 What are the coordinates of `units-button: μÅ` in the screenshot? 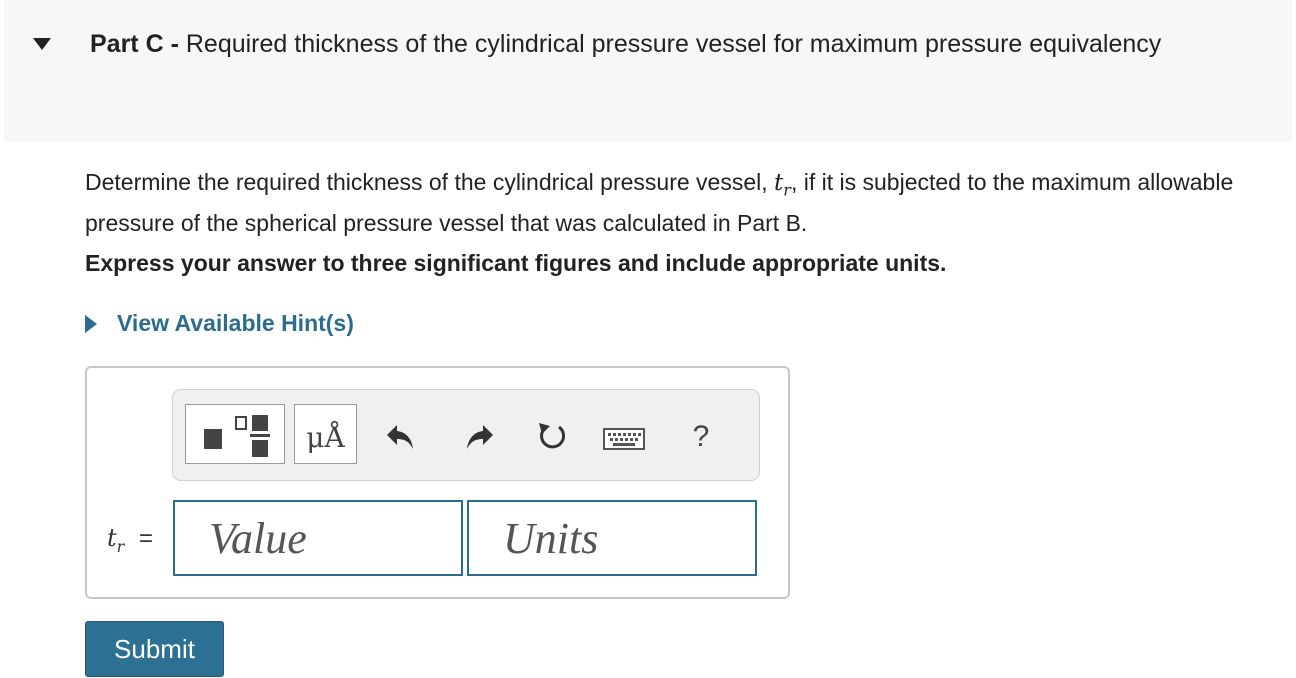 It's located at (325, 434).